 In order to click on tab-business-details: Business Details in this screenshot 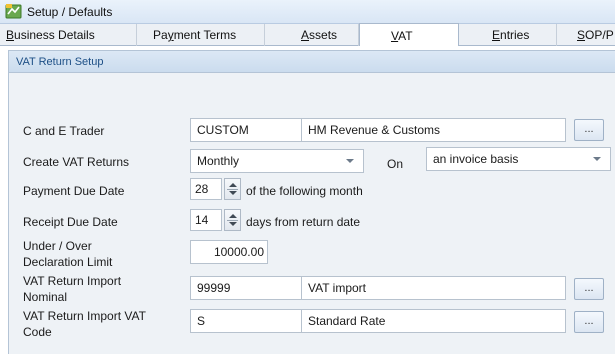, I will do `click(68, 35)`.